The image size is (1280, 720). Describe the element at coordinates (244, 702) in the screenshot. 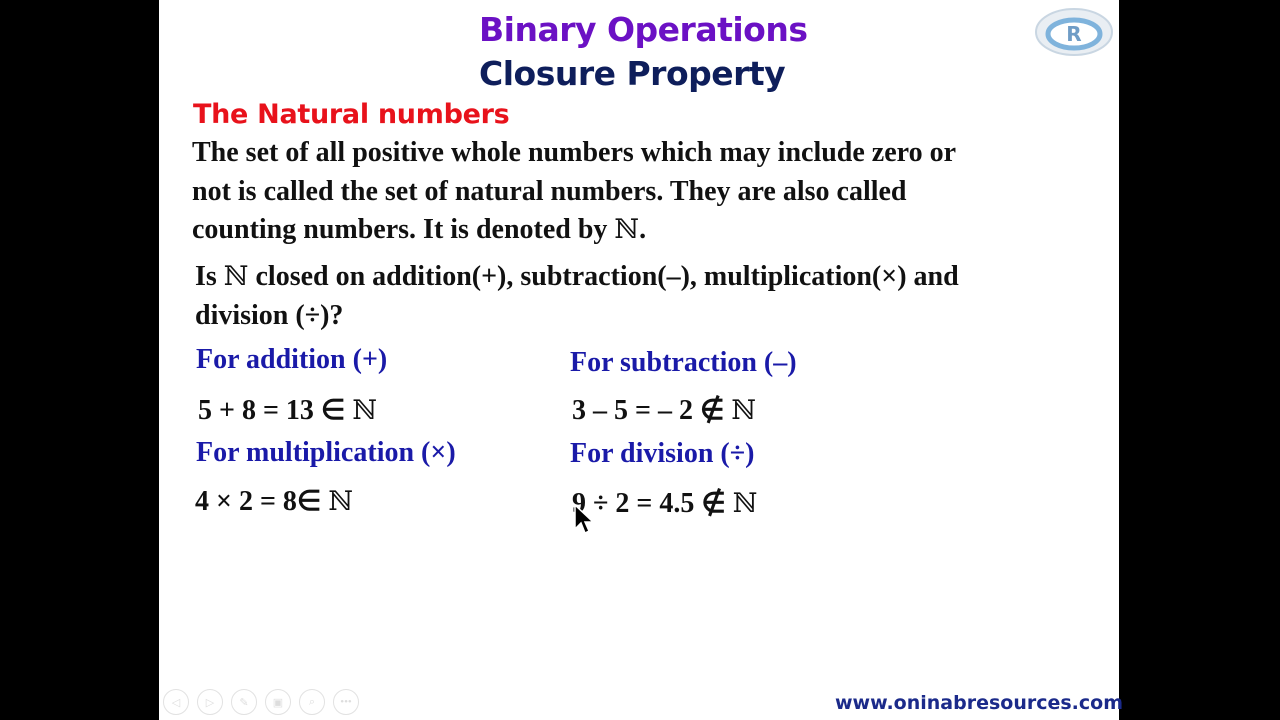

I see `pen-tool-button: ✎` at that location.